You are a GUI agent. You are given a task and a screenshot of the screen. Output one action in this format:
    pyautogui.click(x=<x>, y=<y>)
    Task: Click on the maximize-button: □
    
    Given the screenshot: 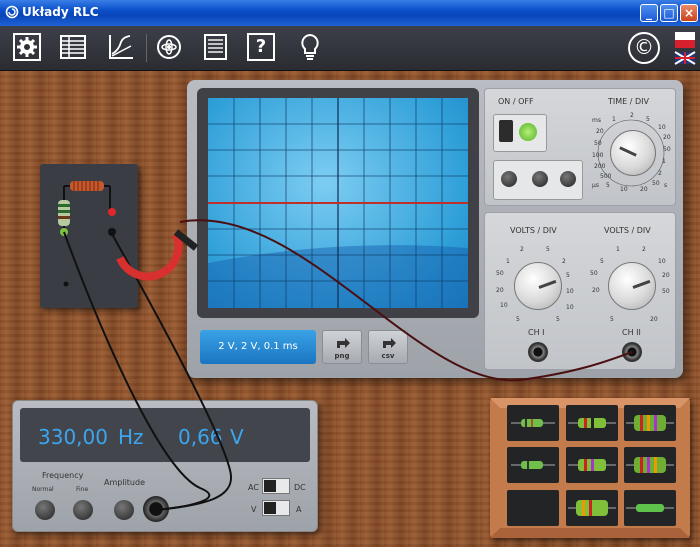 What is the action you would take?
    pyautogui.click(x=669, y=13)
    